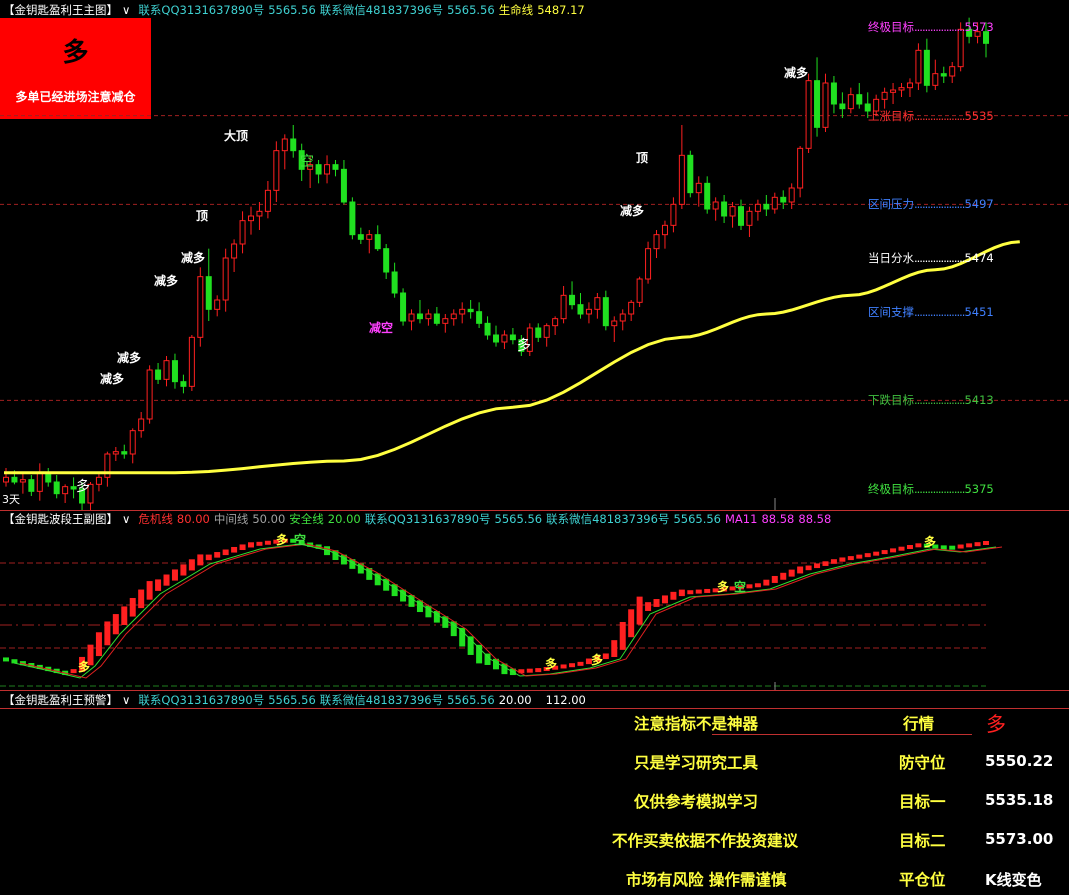  What do you see at coordinates (931, 116) in the screenshot?
I see `level-up-target: 上涨目标...................5535` at bounding box center [931, 116].